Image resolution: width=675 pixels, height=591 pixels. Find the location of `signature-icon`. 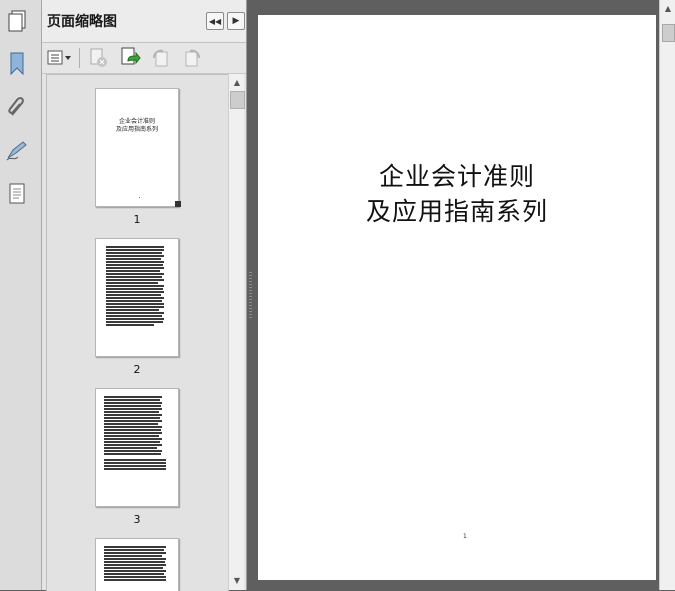

signature-icon is located at coordinates (17, 151).